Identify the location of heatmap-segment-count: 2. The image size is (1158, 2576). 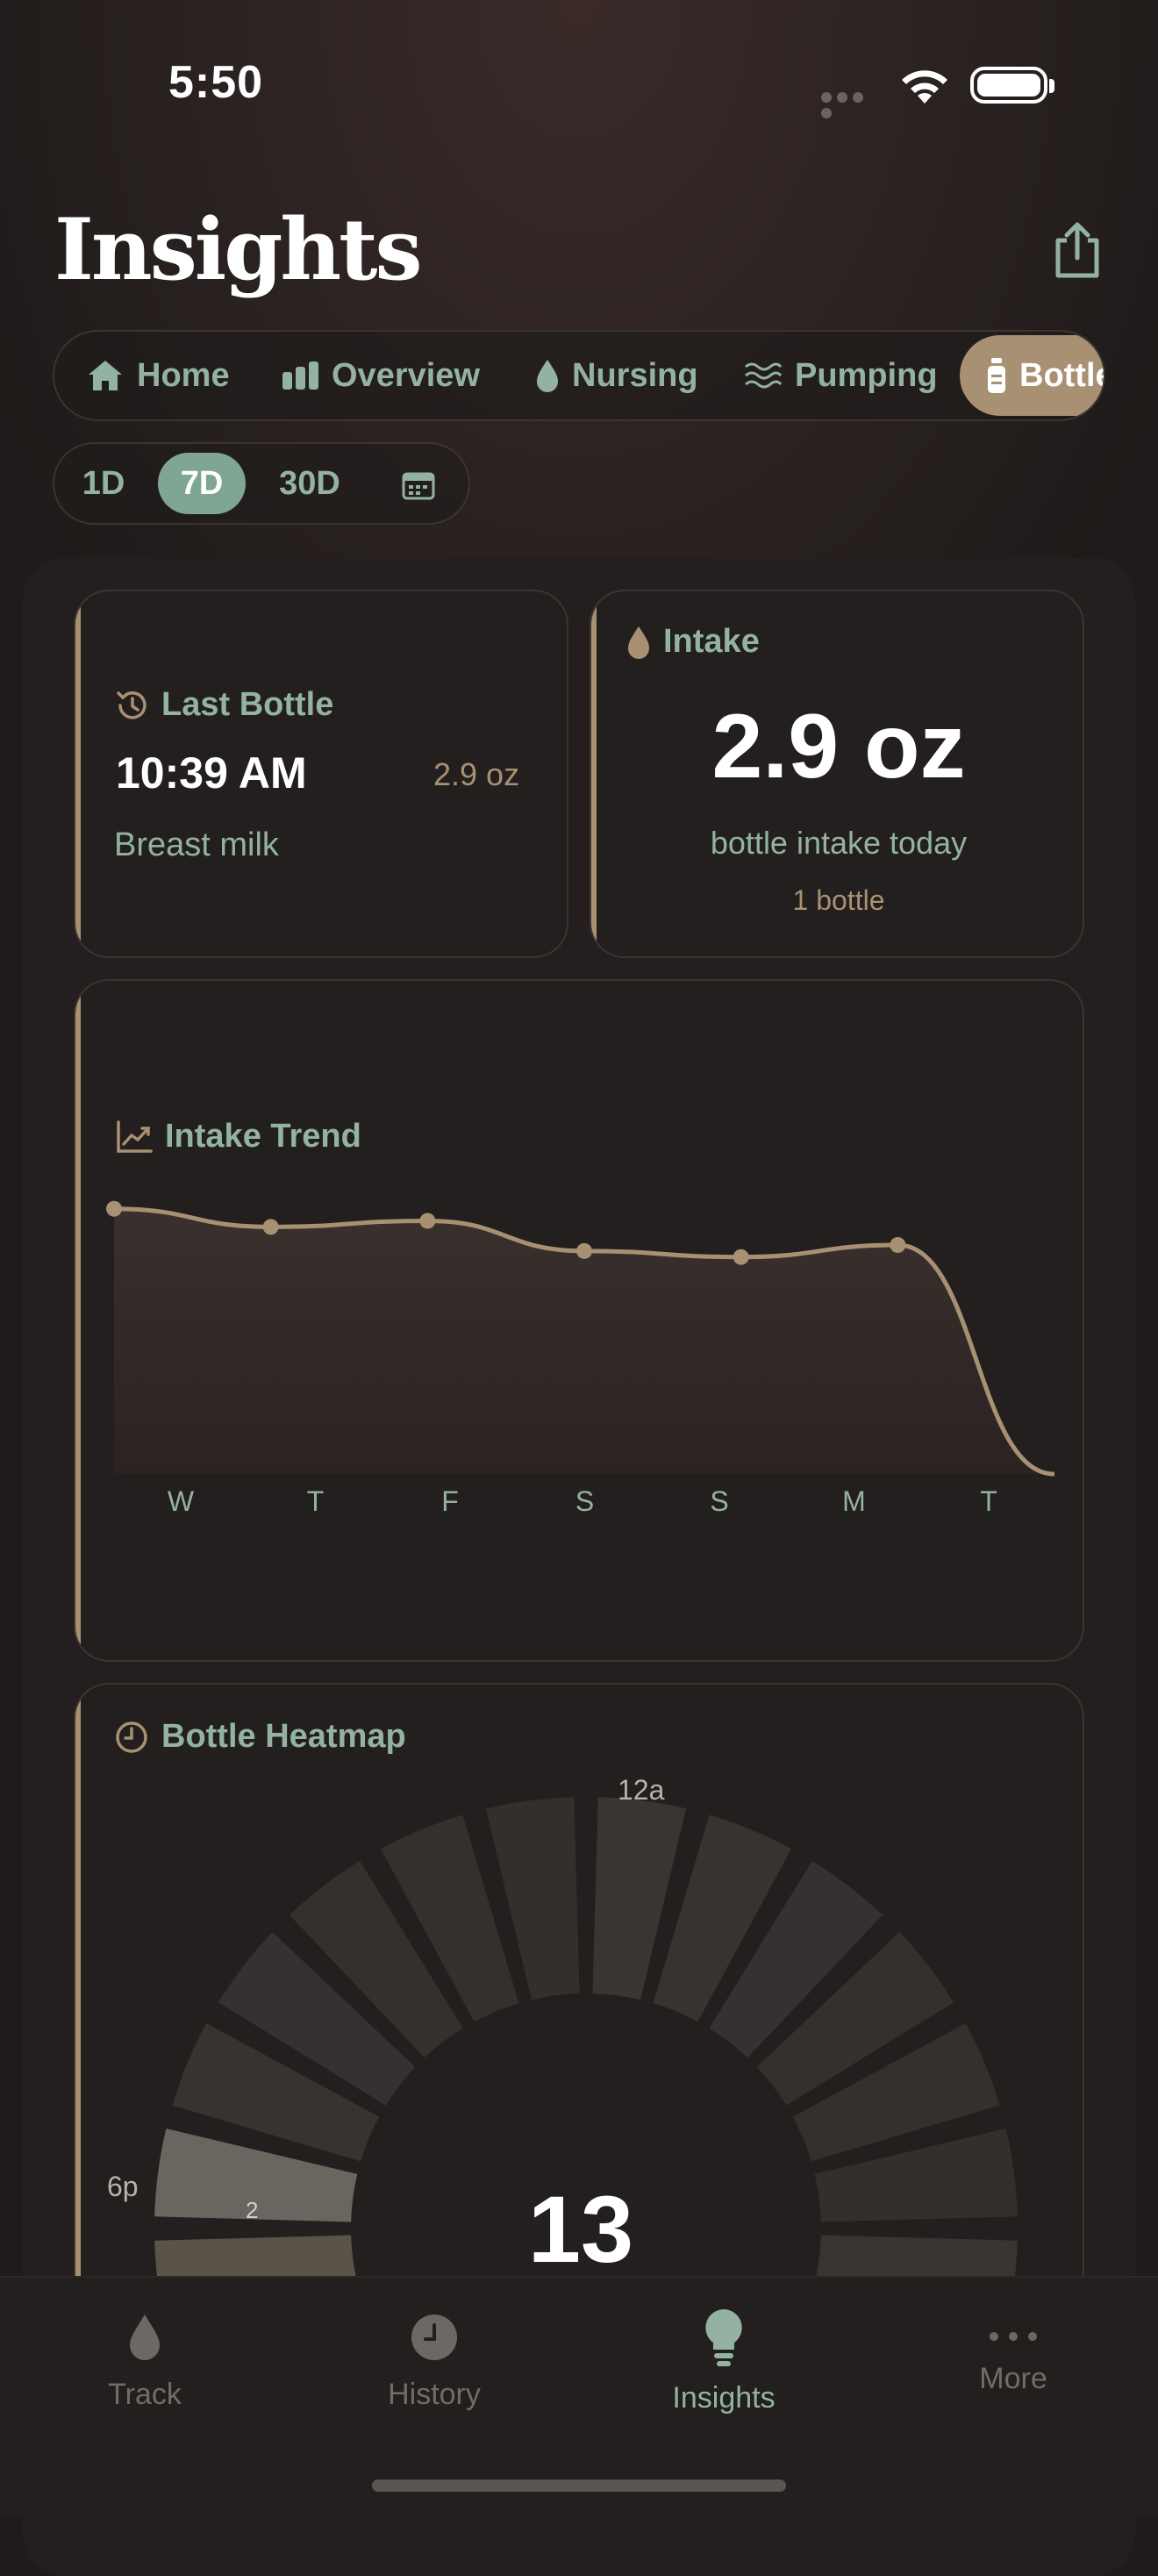
(253, 2210).